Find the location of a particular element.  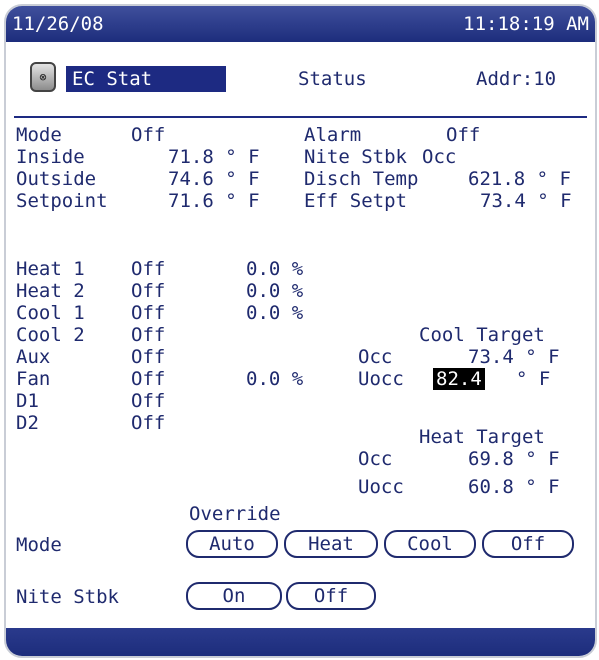

cool-uocc-label: Uocc is located at coordinates (381, 379).